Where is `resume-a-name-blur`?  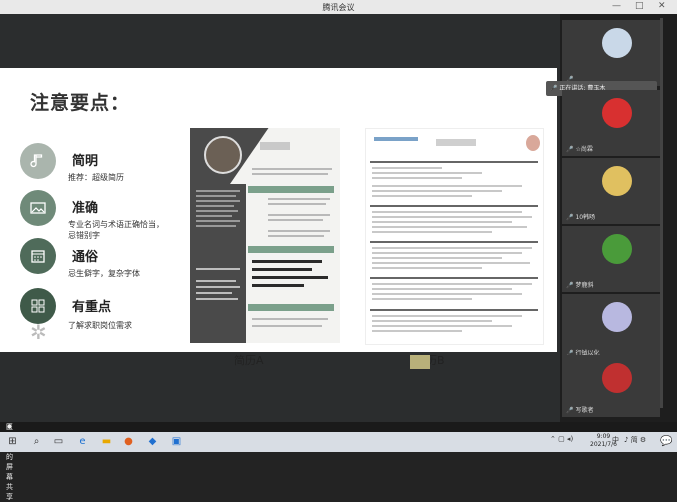 resume-a-name-blur is located at coordinates (275, 146).